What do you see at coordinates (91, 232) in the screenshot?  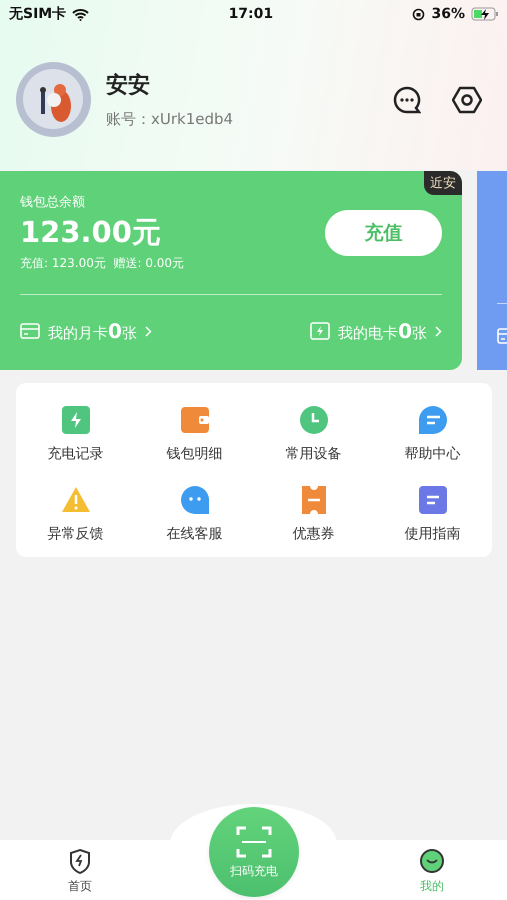 I see `balance-amount: 123.00元` at bounding box center [91, 232].